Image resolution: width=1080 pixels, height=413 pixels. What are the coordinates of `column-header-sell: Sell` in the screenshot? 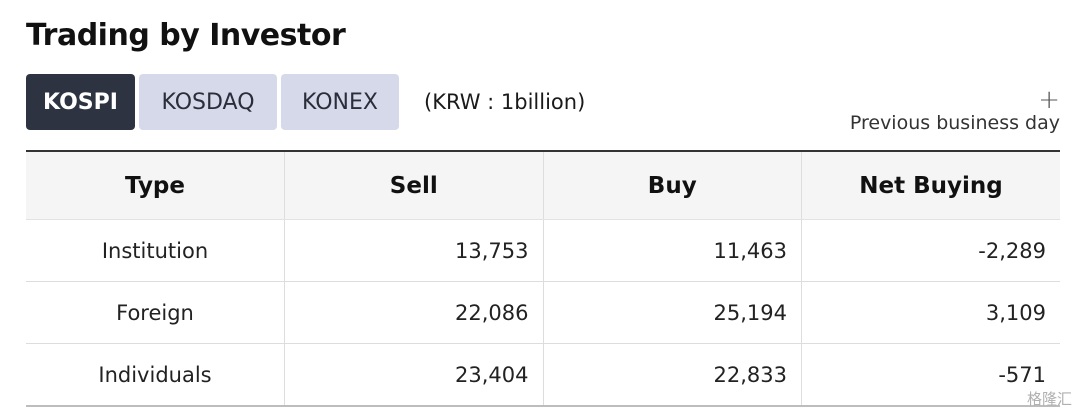 It's located at (413, 185).